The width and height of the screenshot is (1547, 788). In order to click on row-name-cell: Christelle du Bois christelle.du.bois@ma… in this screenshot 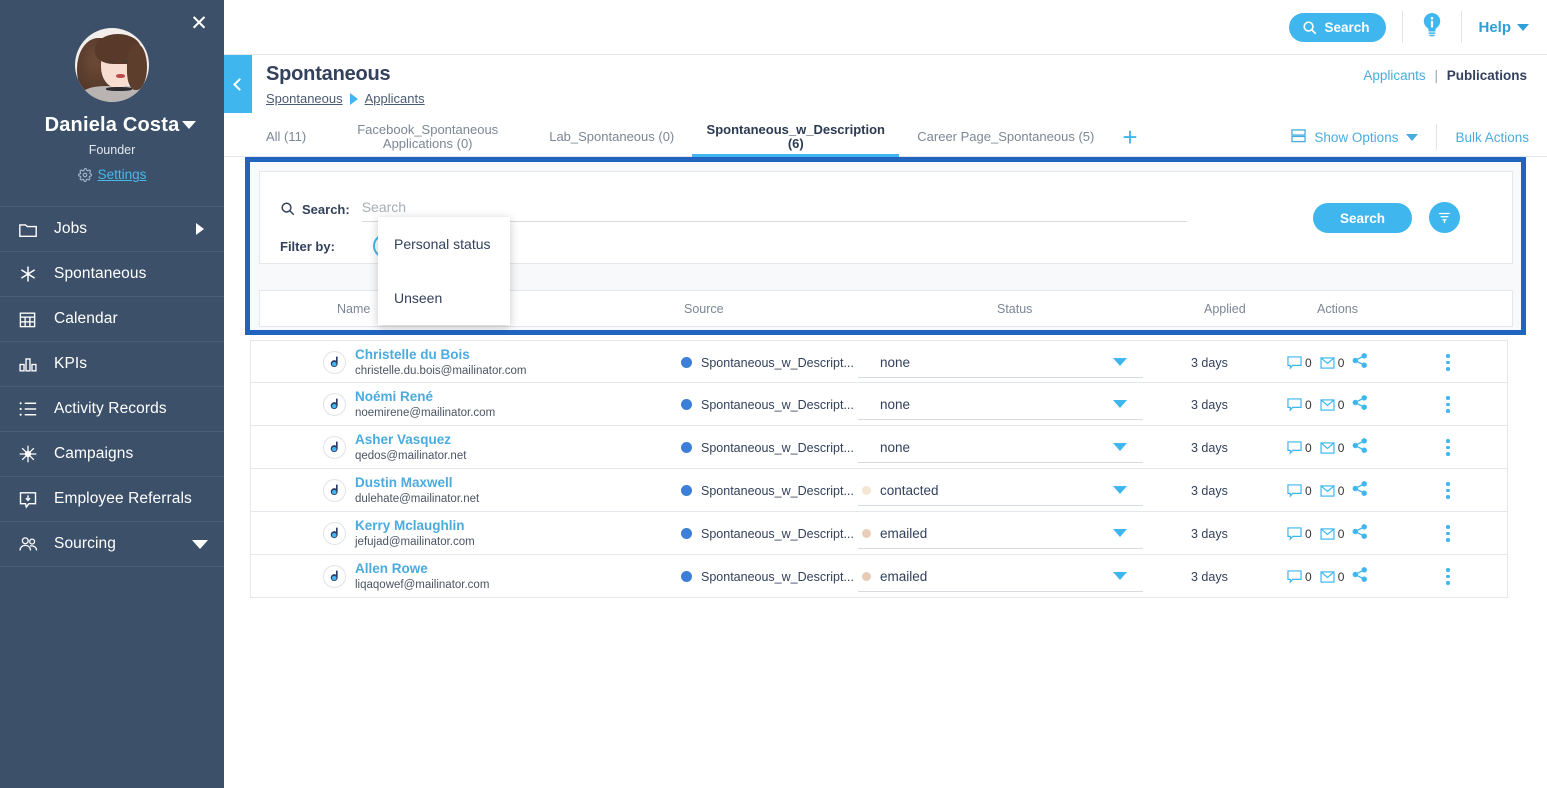, I will do `click(440, 362)`.